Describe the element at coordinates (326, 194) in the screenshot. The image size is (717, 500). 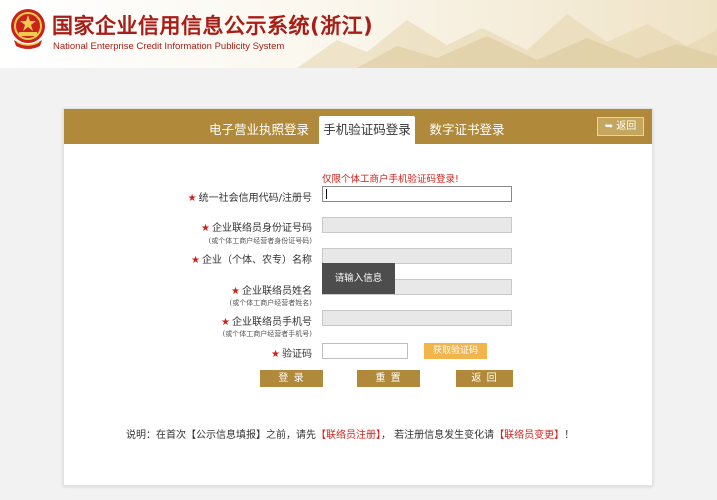
I see `text-caret` at that location.